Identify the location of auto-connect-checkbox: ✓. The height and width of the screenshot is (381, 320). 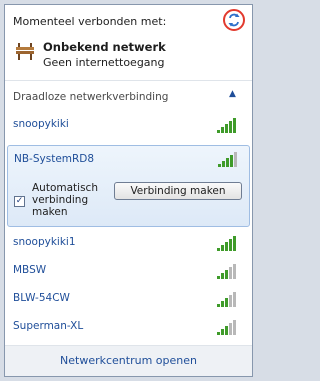
(19, 201).